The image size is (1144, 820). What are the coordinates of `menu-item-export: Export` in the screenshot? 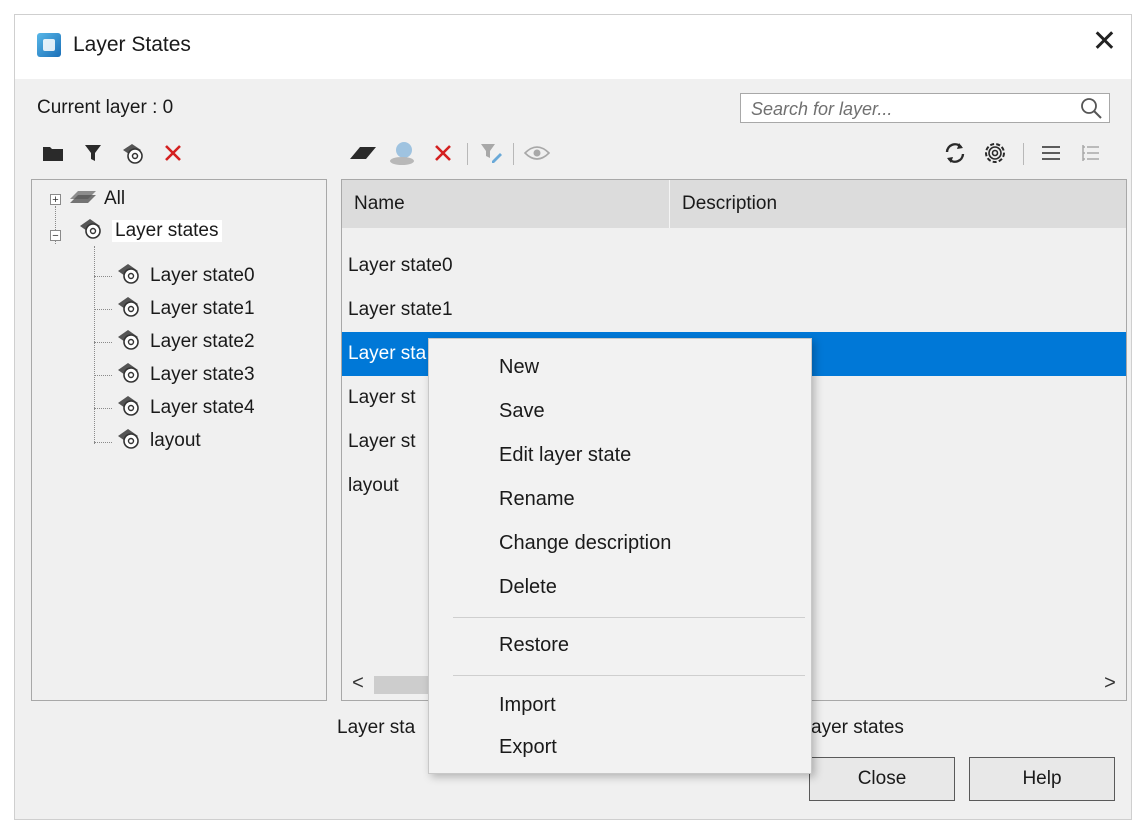 It's located at (620, 747).